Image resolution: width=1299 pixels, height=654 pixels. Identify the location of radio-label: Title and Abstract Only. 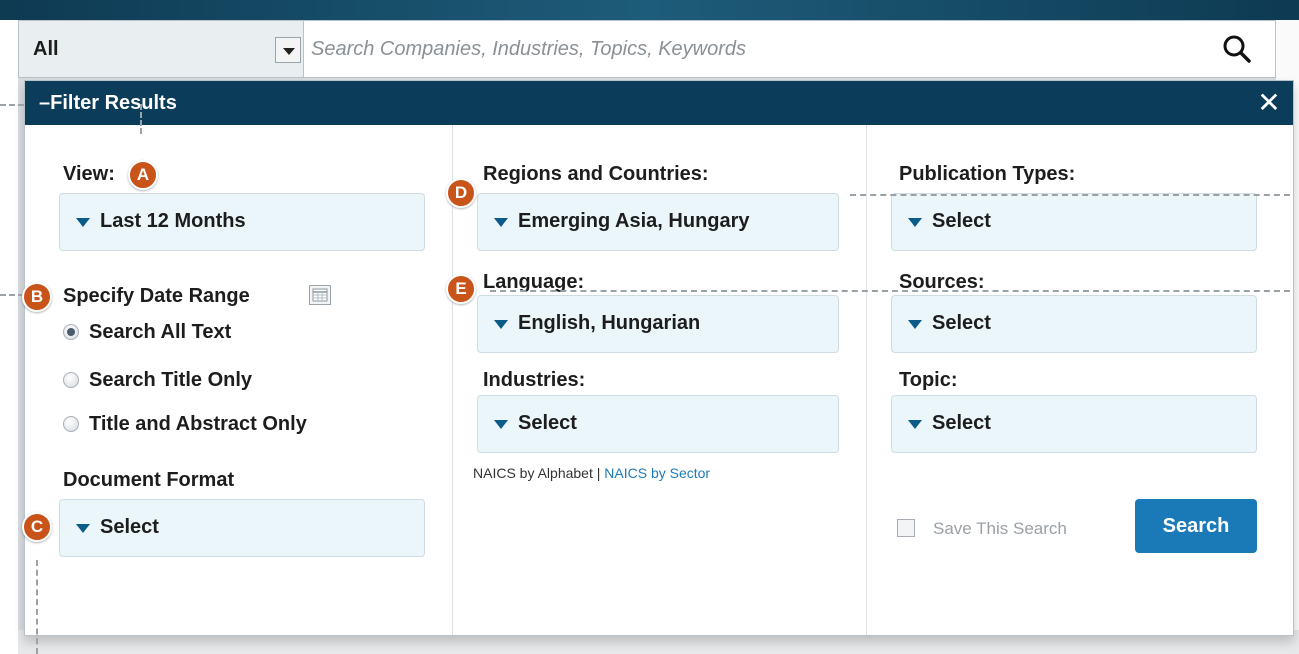
(198, 424).